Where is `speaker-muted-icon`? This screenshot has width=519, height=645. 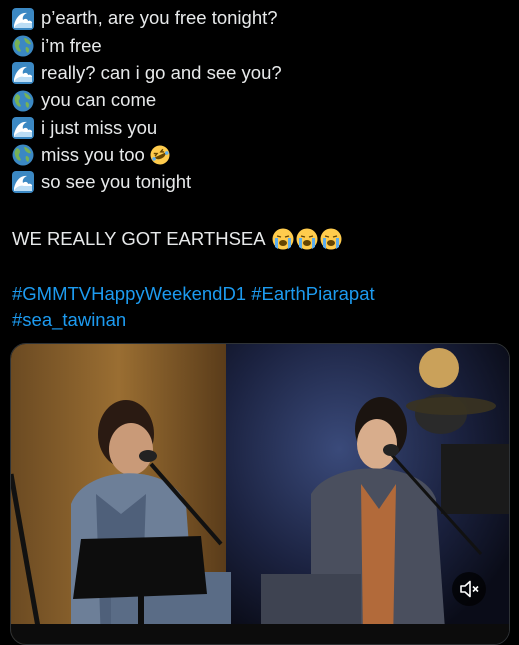
speaker-muted-icon is located at coordinates (469, 589).